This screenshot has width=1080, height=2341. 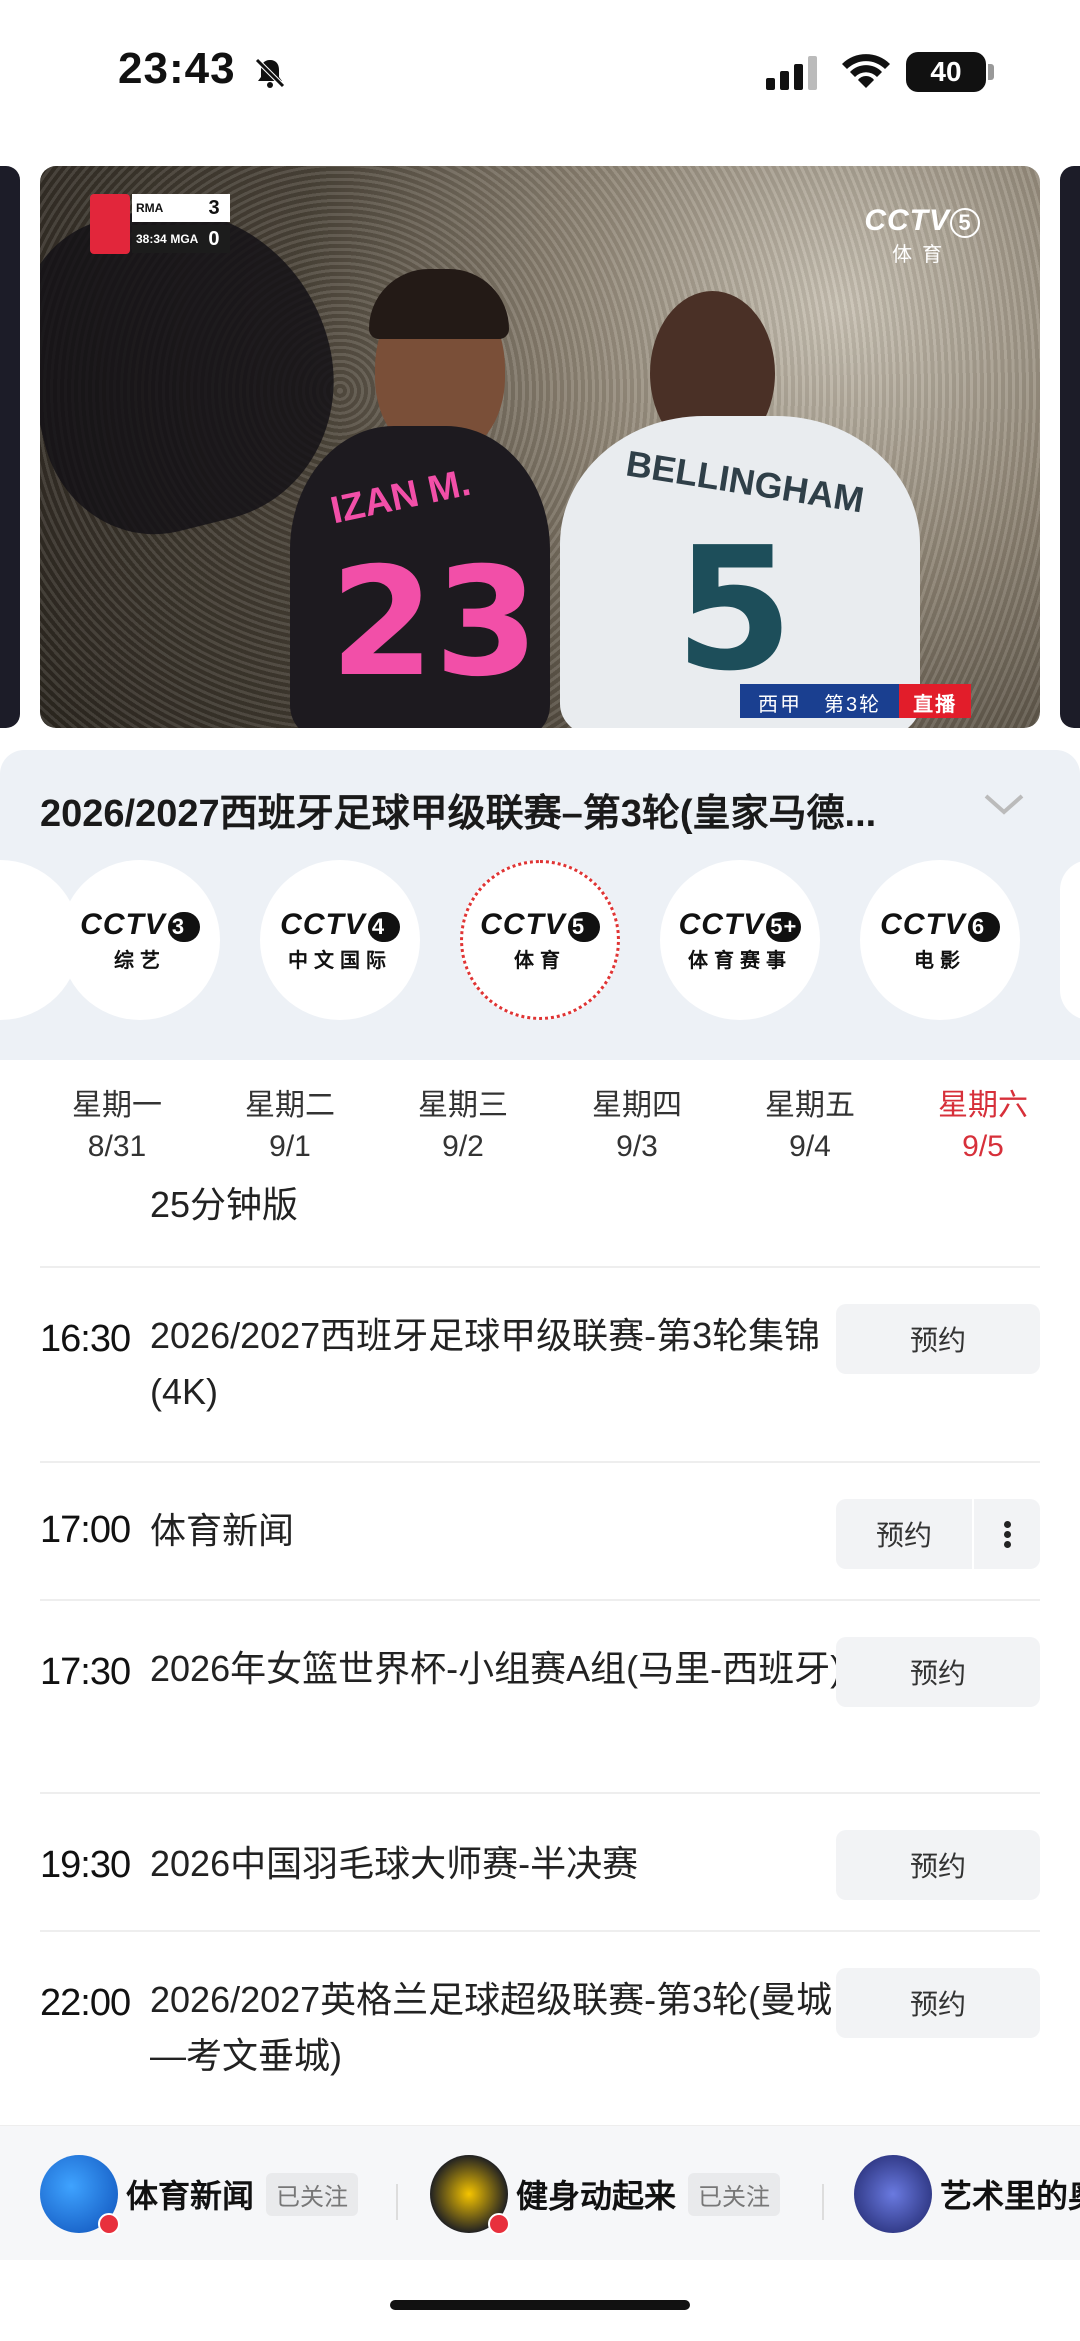 I want to click on channel-sub: 体育赛事, so click(x=740, y=960).